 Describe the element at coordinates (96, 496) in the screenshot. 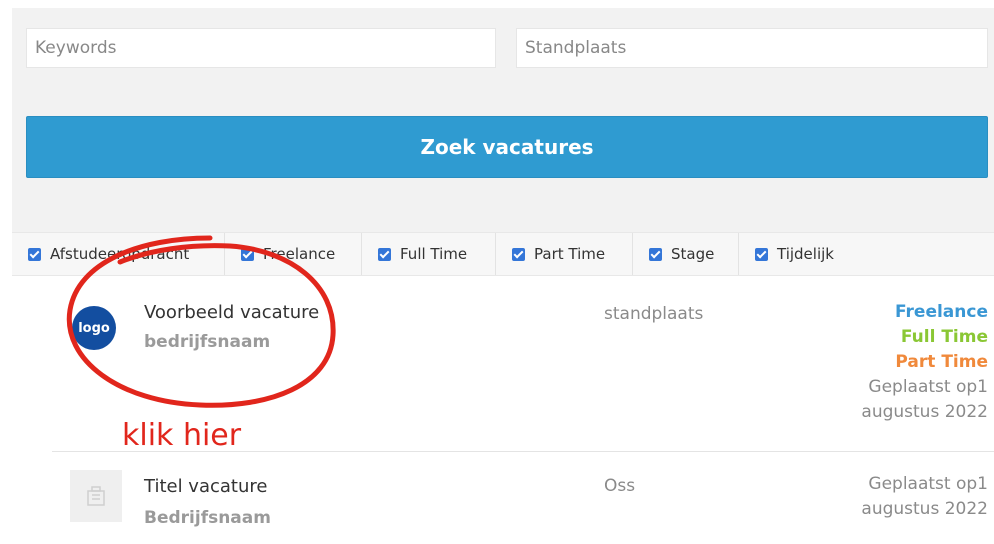

I see `building-placeholder-icon` at that location.